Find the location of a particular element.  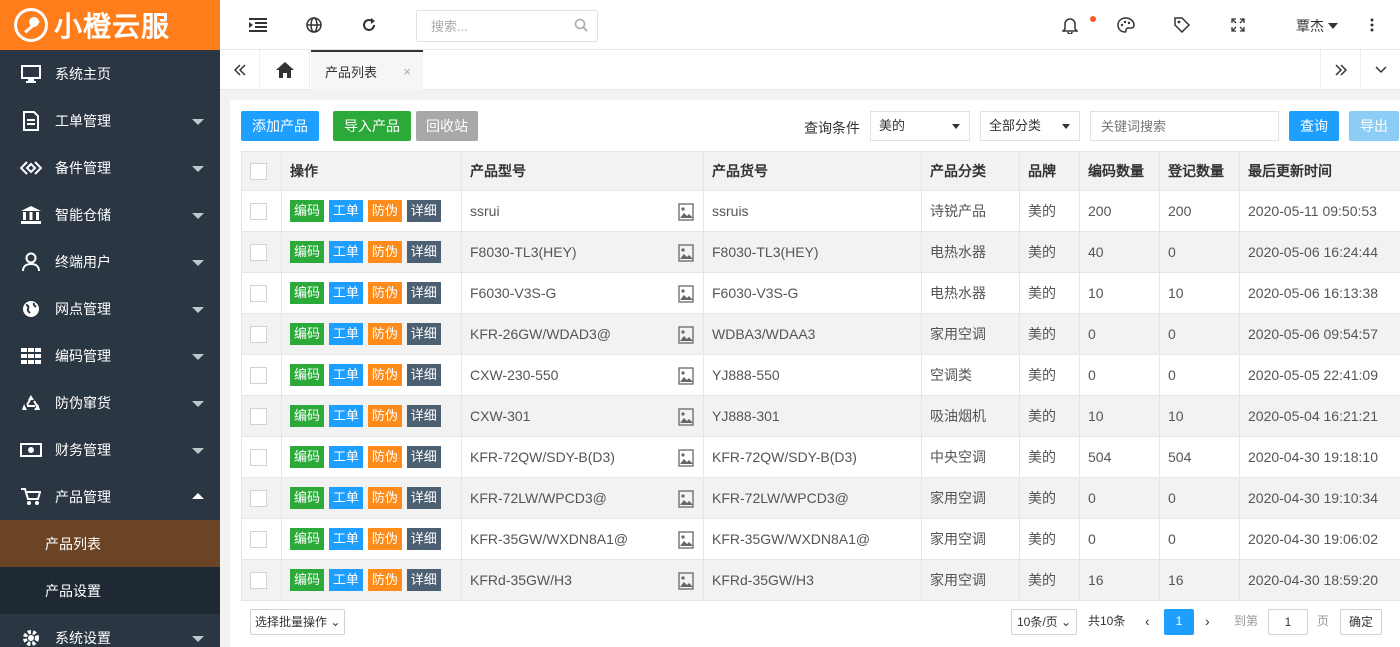

sidebar-item-outlets: 网点管理 is located at coordinates (110, 308).